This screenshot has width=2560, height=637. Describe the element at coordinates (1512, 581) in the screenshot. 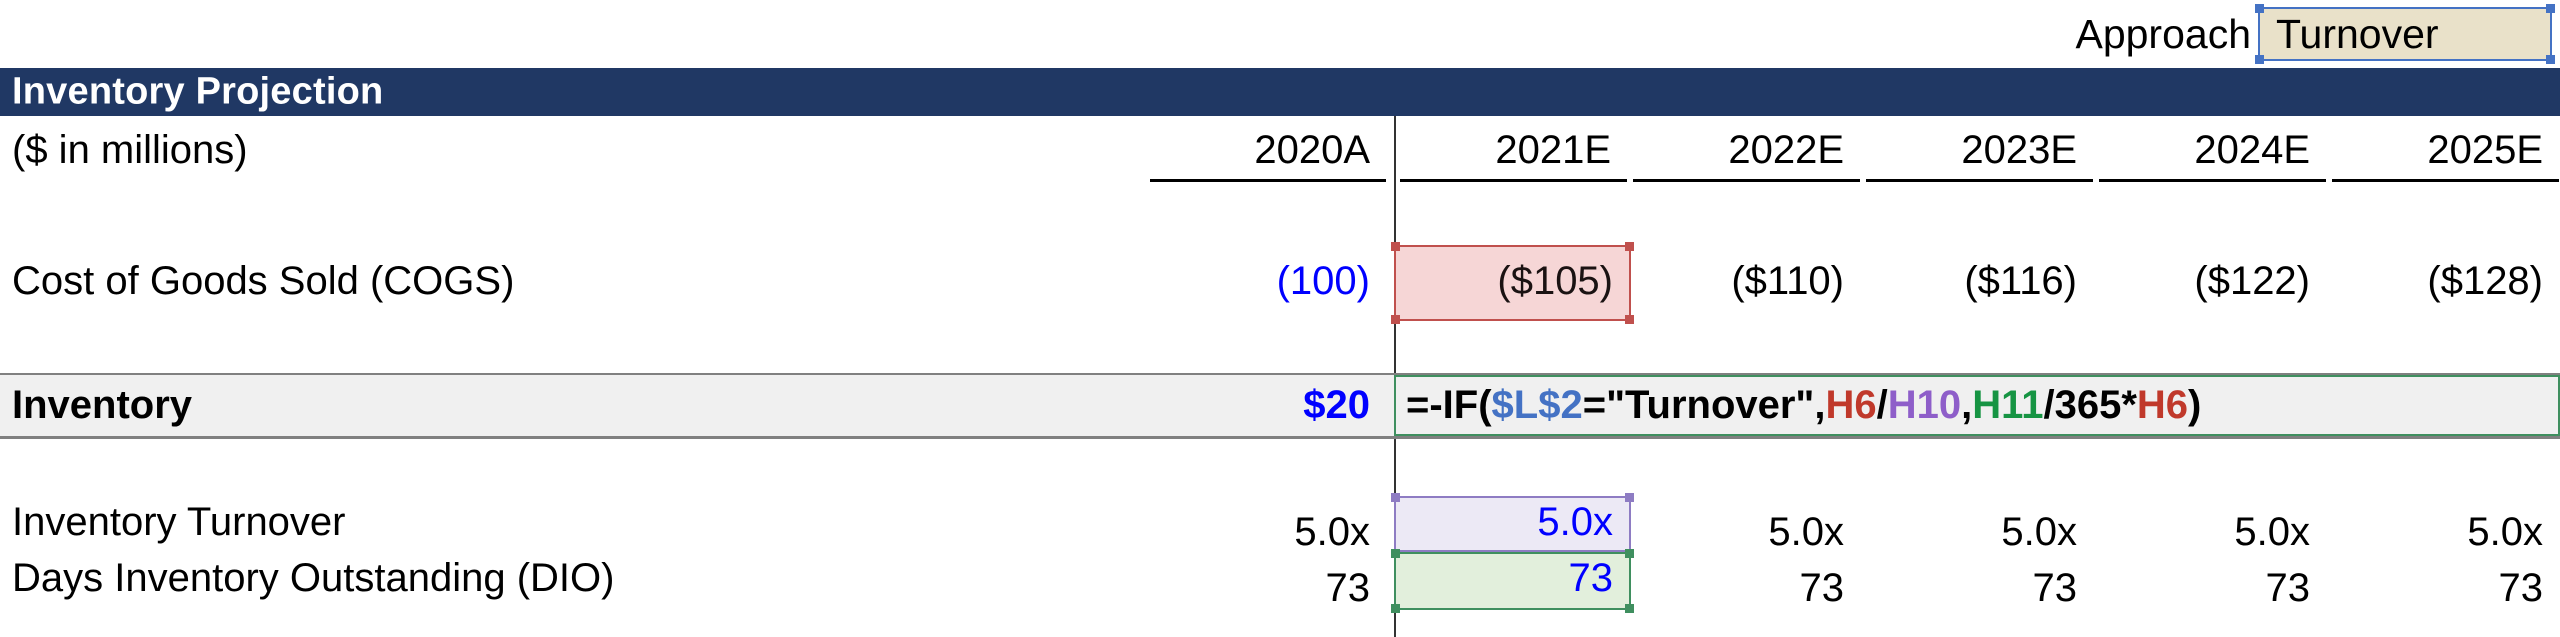

I see `dio-value-2021e-cell: 73` at that location.